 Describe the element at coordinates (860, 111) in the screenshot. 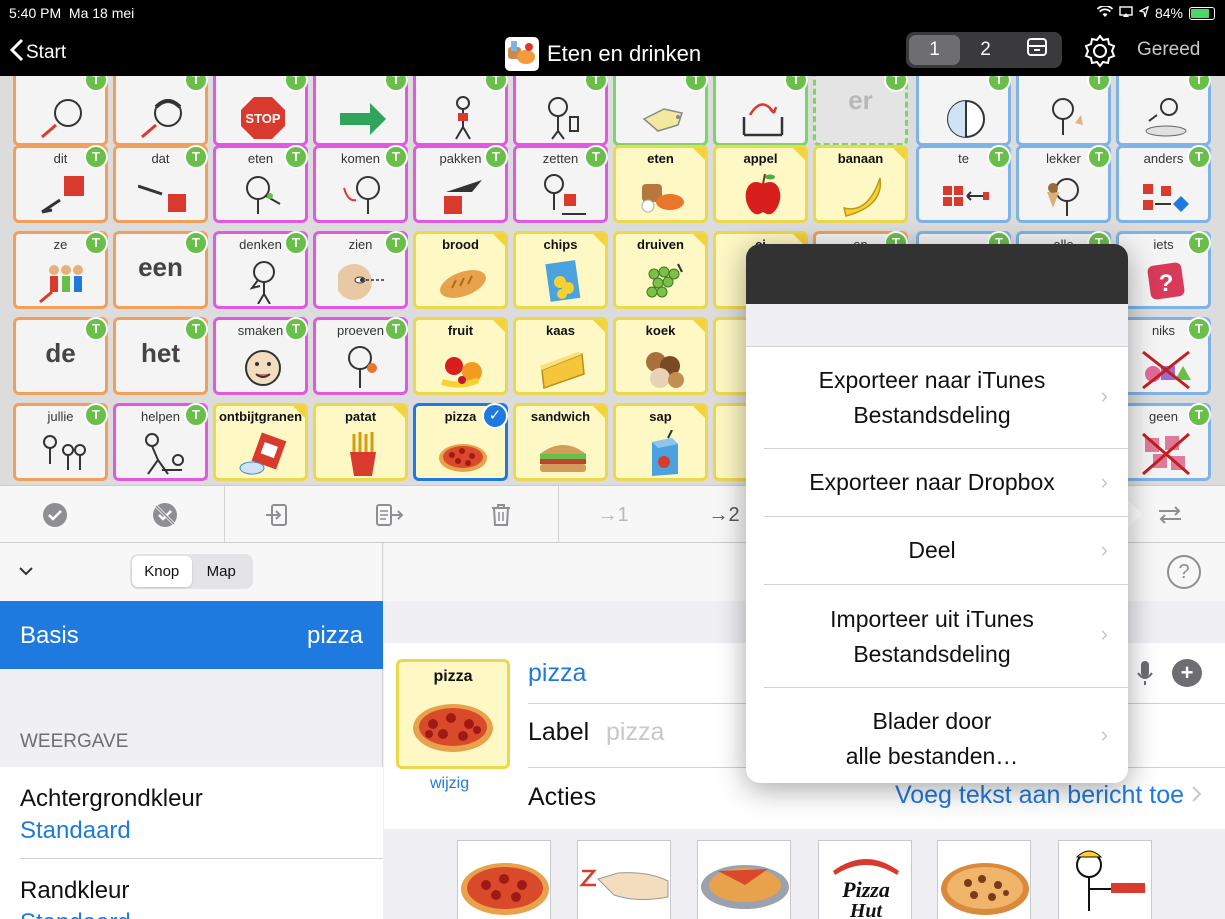

I see `grid-button-r0c8: Ter` at that location.